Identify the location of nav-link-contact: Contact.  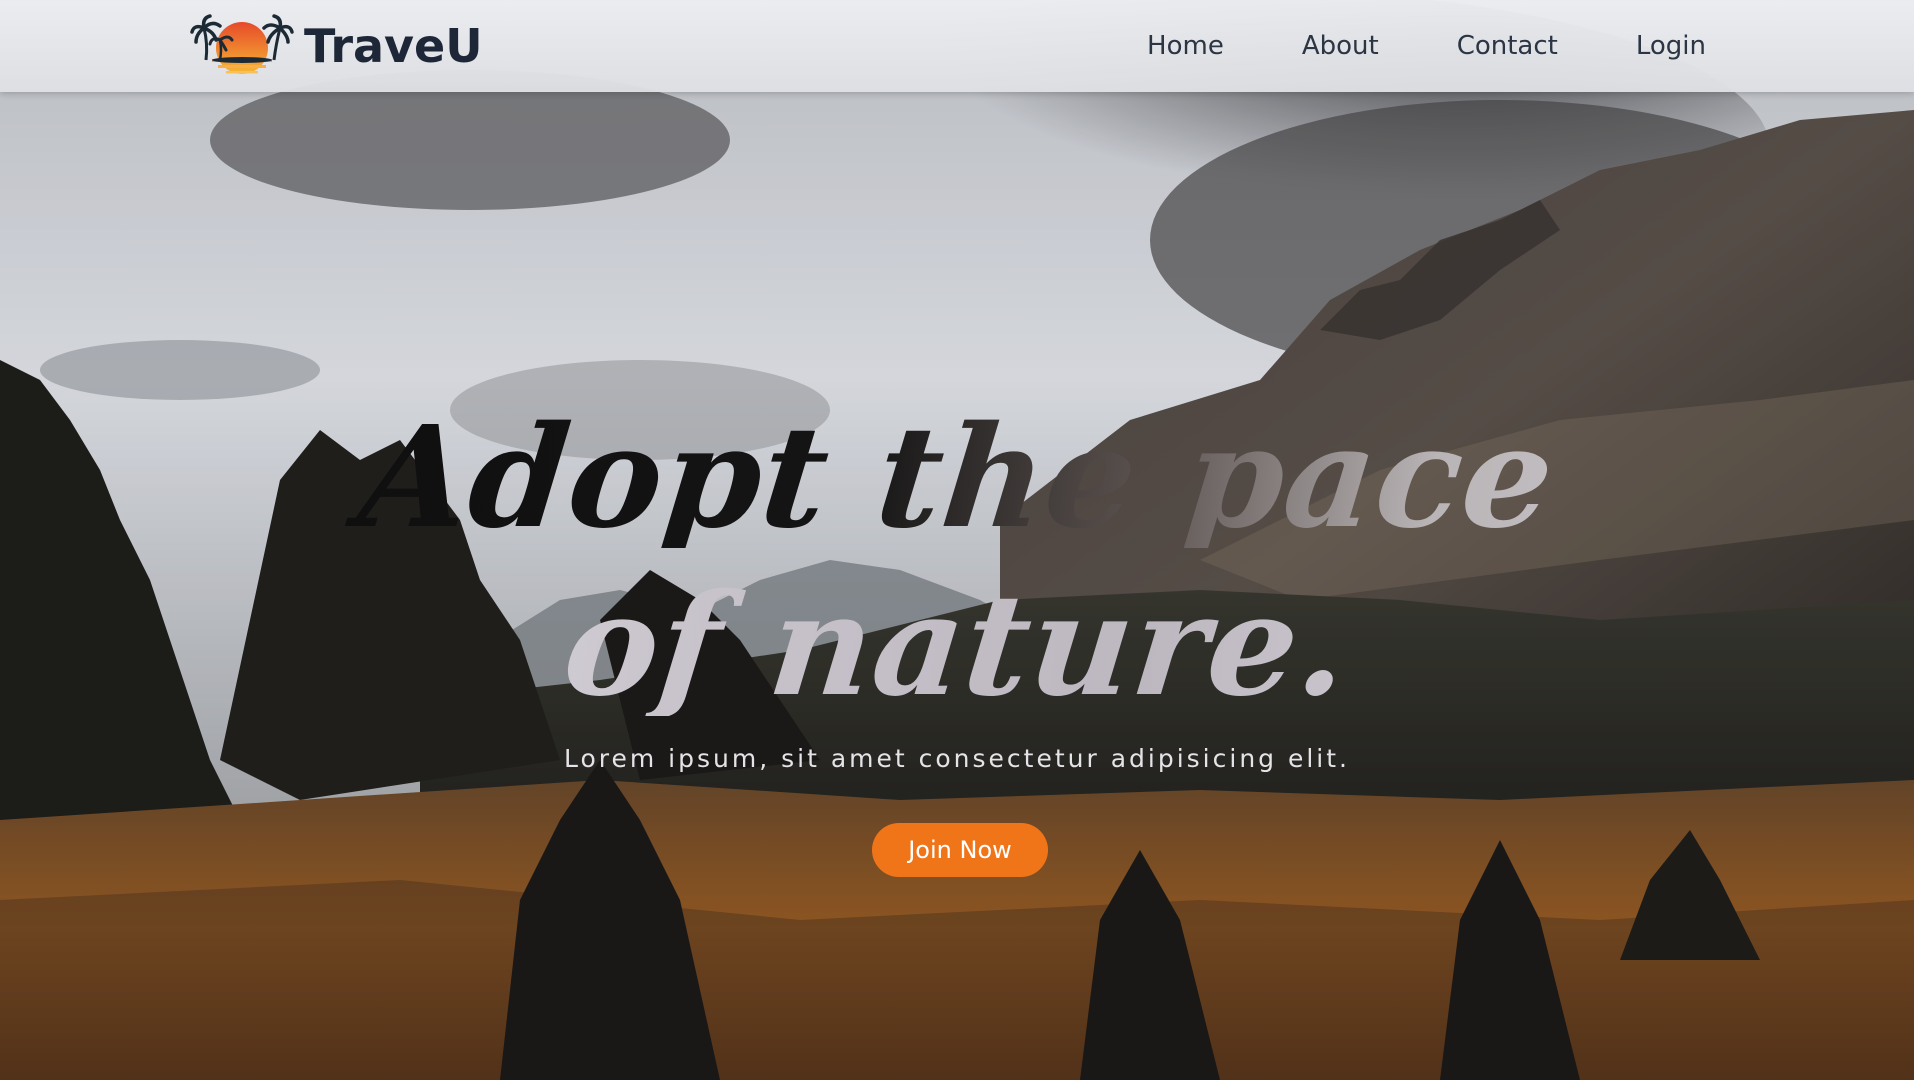
(1507, 46).